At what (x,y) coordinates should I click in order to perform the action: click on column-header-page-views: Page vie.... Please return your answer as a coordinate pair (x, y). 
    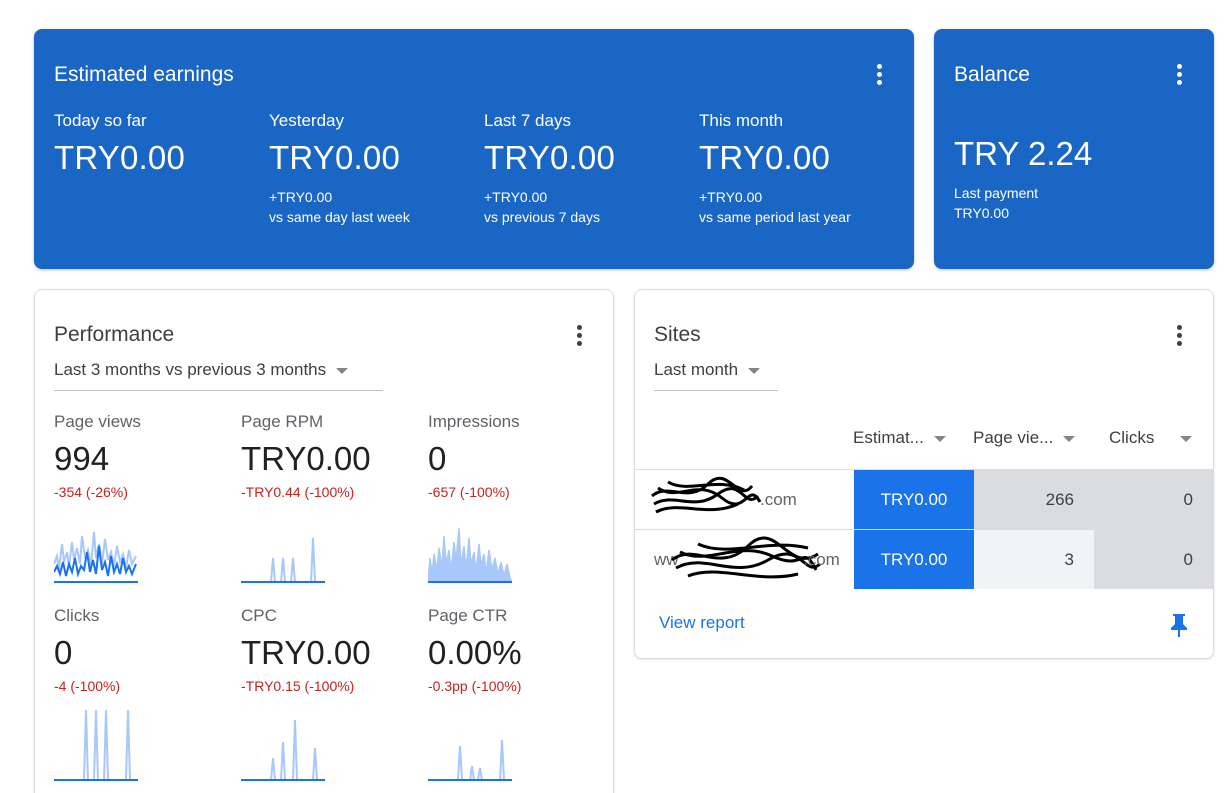
    Looking at the image, I should click on (1024, 438).